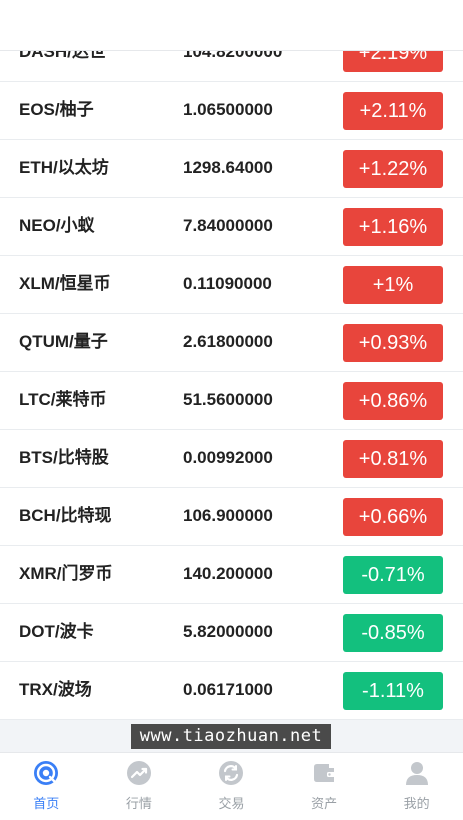 The height and width of the screenshot is (820, 463). I want to click on pair-name: XMR/门罗币, so click(66, 573).